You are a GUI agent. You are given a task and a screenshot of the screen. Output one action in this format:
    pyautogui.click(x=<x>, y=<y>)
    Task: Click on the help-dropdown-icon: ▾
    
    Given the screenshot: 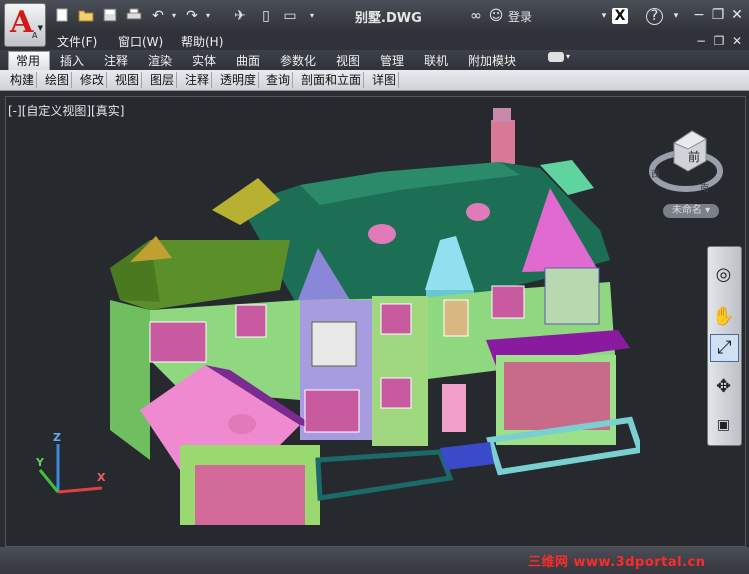 What is the action you would take?
    pyautogui.click(x=676, y=16)
    